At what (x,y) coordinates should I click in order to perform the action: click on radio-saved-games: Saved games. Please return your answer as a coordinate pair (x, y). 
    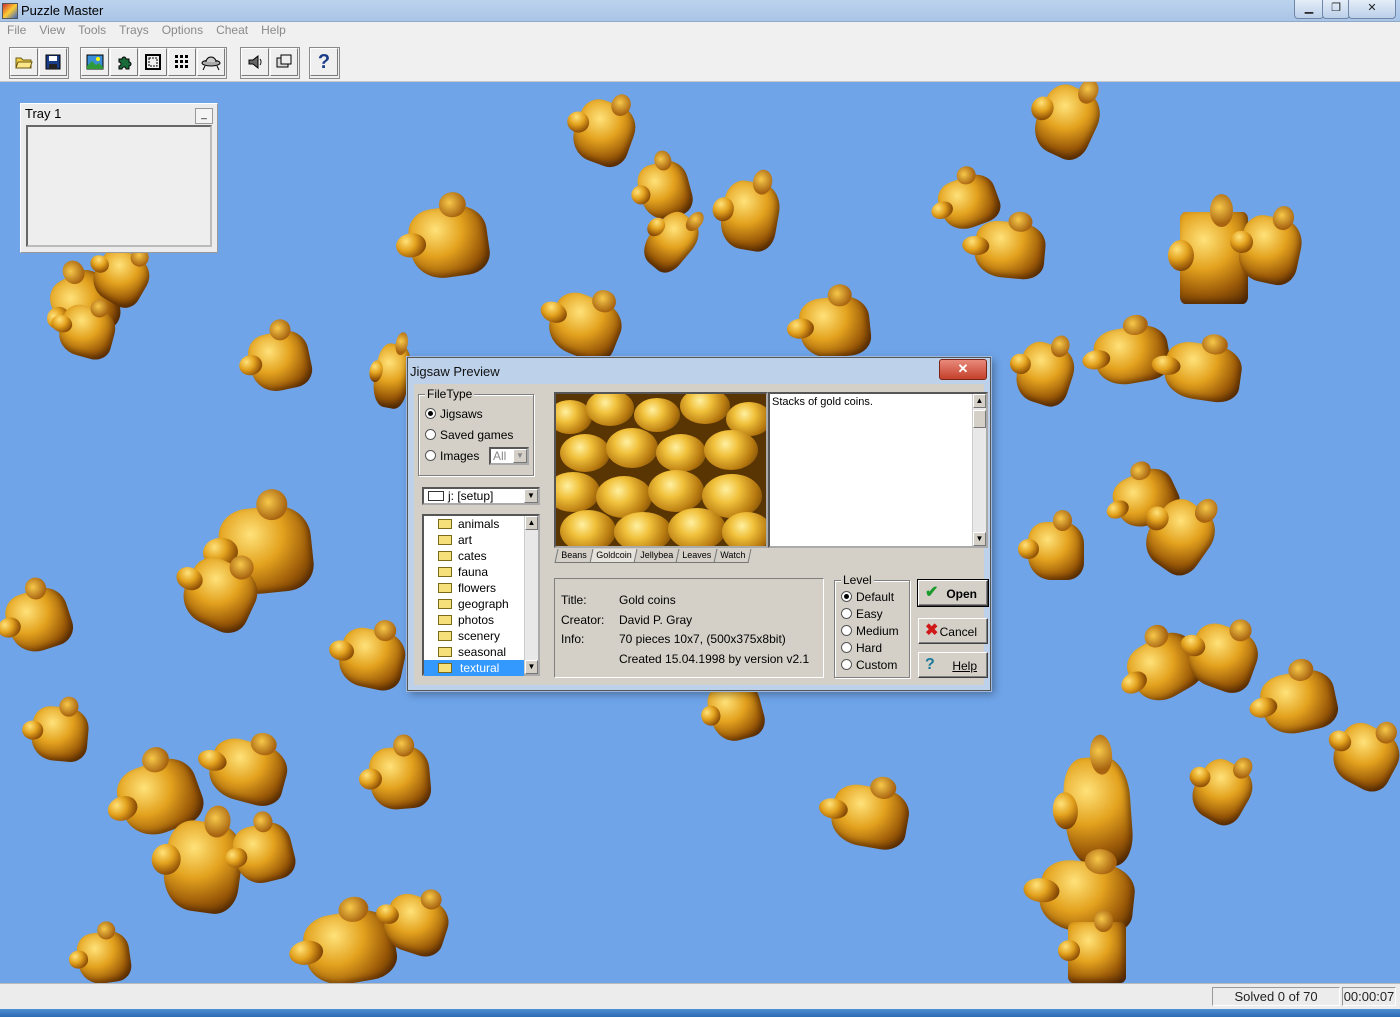
    Looking at the image, I should click on (469, 435).